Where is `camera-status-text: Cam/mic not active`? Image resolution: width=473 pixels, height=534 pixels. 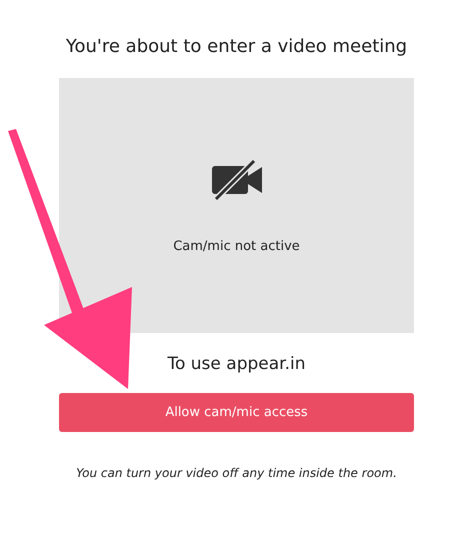 camera-status-text: Cam/mic not active is located at coordinates (236, 246).